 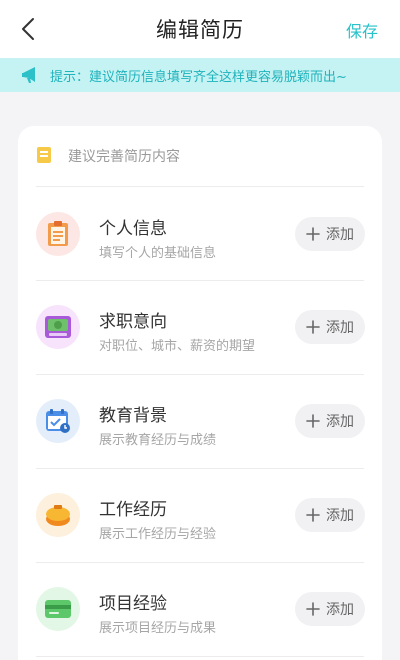 I want to click on card-header: 建议完善简历内容, so click(x=200, y=167).